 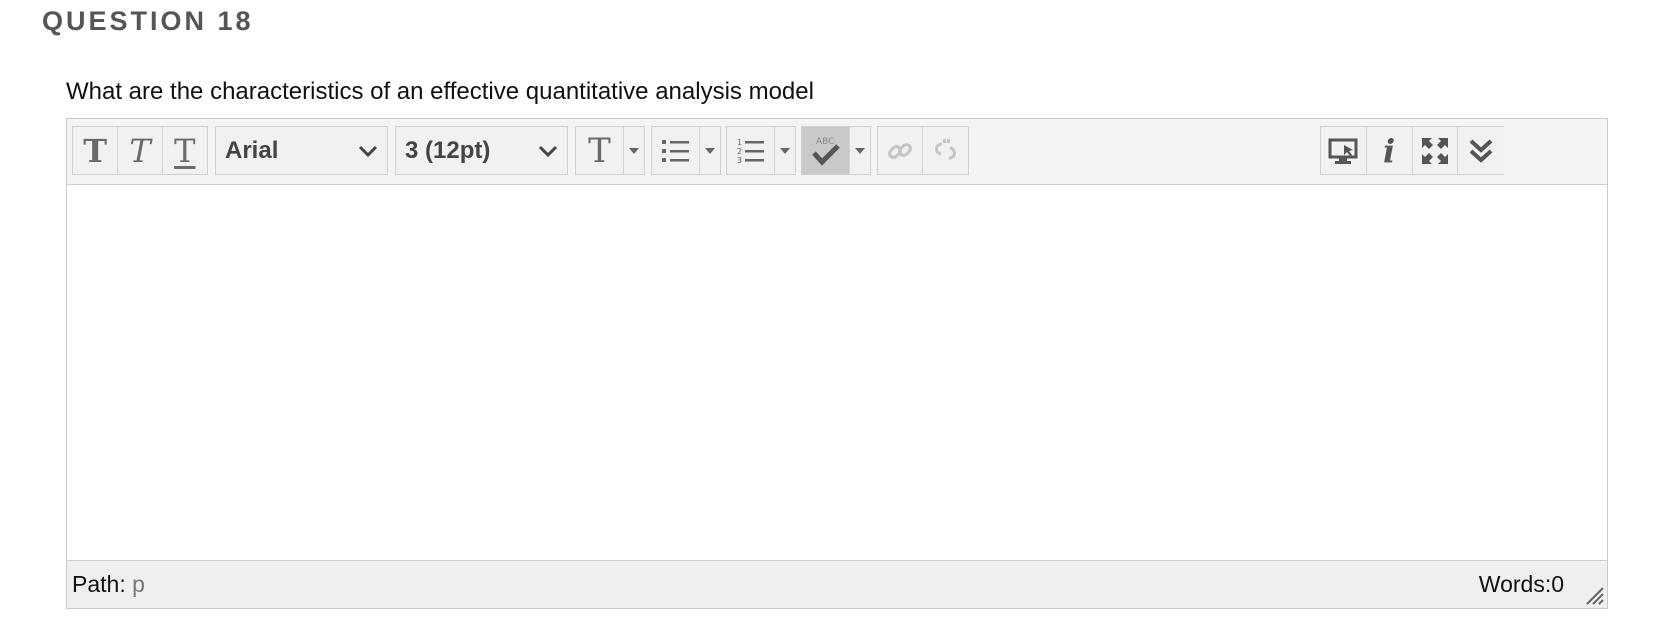 I want to click on bold-button: T, so click(x=96, y=150).